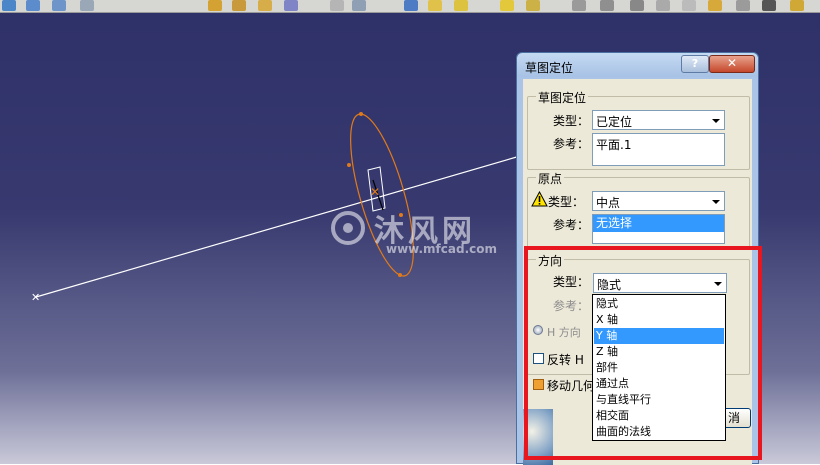 The image size is (820, 465). I want to click on dialog-titlebar: 草图定位 ? ✕, so click(637, 65).